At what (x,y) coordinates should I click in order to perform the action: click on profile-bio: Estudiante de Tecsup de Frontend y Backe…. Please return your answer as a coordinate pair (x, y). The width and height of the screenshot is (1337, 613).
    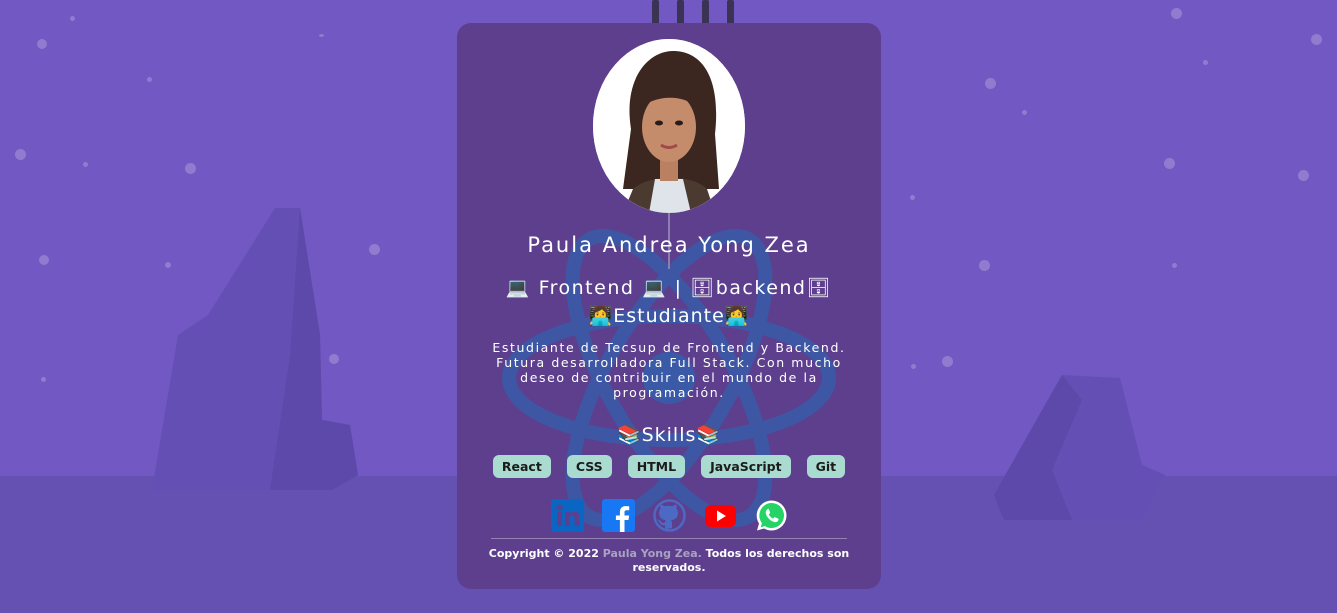
    Looking at the image, I should click on (669, 370).